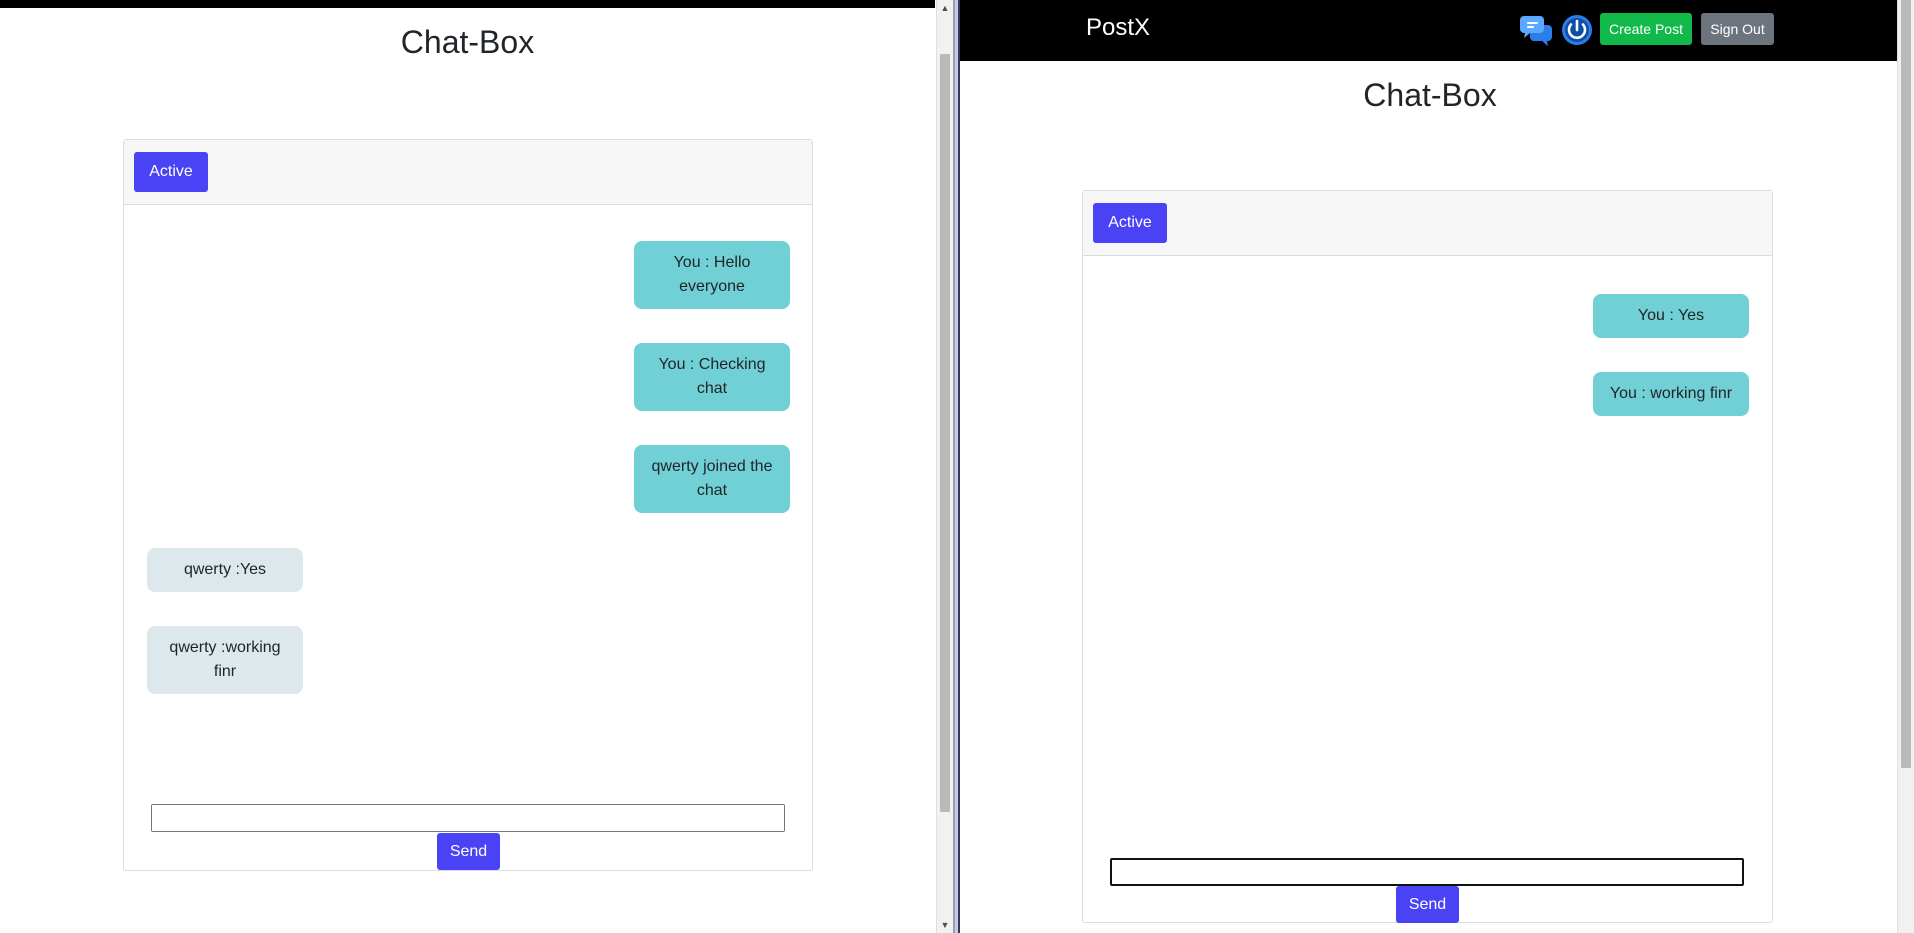  Describe the element at coordinates (467, 4) in the screenshot. I see `top-strip` at that location.